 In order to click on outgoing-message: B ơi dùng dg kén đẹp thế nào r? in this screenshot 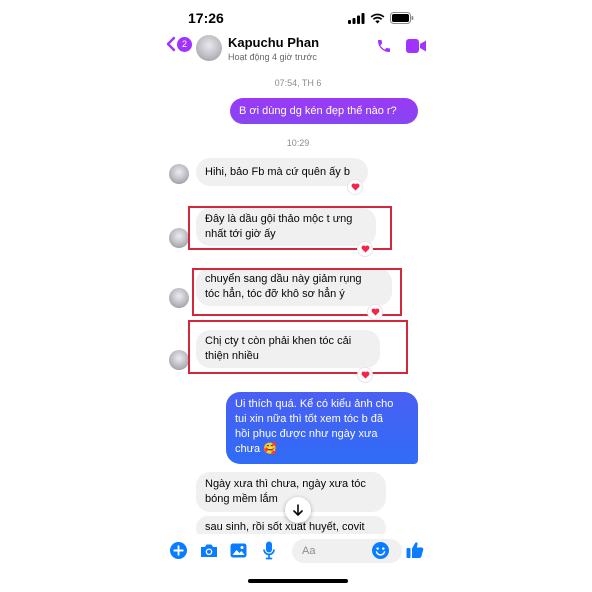, I will do `click(324, 111)`.